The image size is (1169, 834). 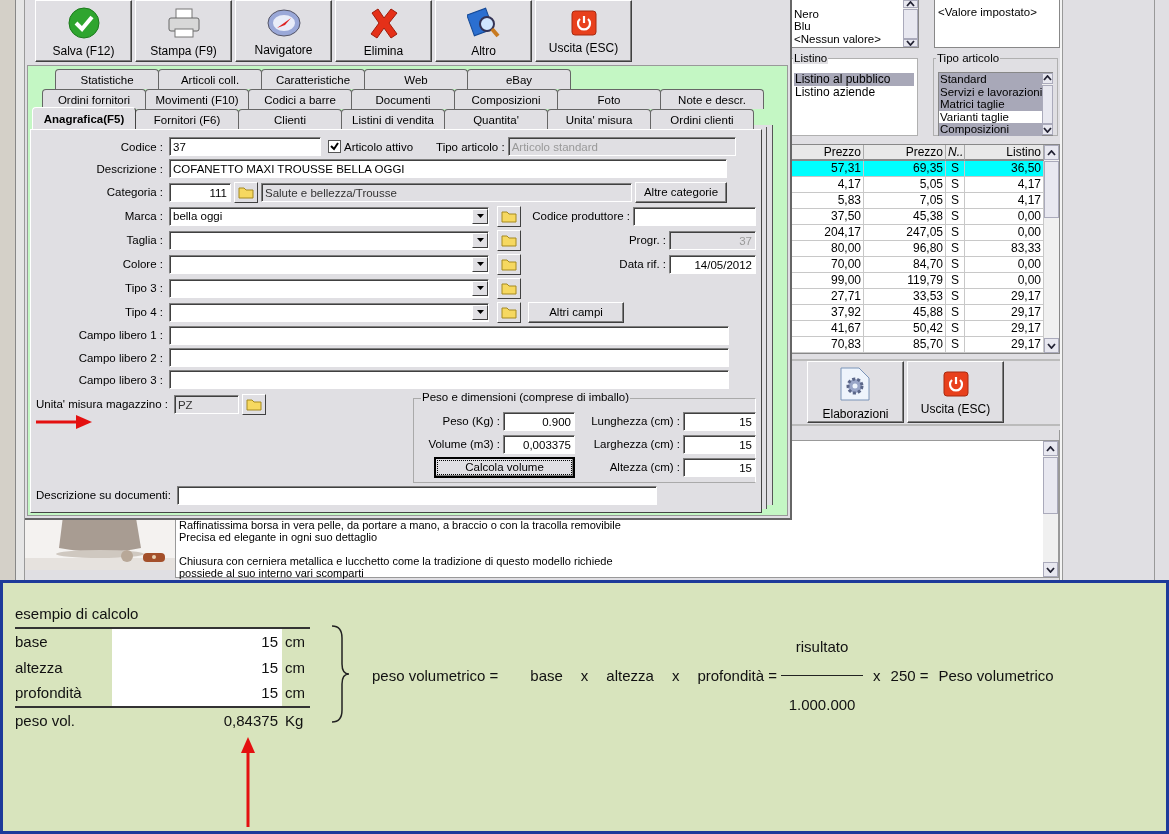 What do you see at coordinates (991, 129) in the screenshot?
I see `list-item: Composizioni` at bounding box center [991, 129].